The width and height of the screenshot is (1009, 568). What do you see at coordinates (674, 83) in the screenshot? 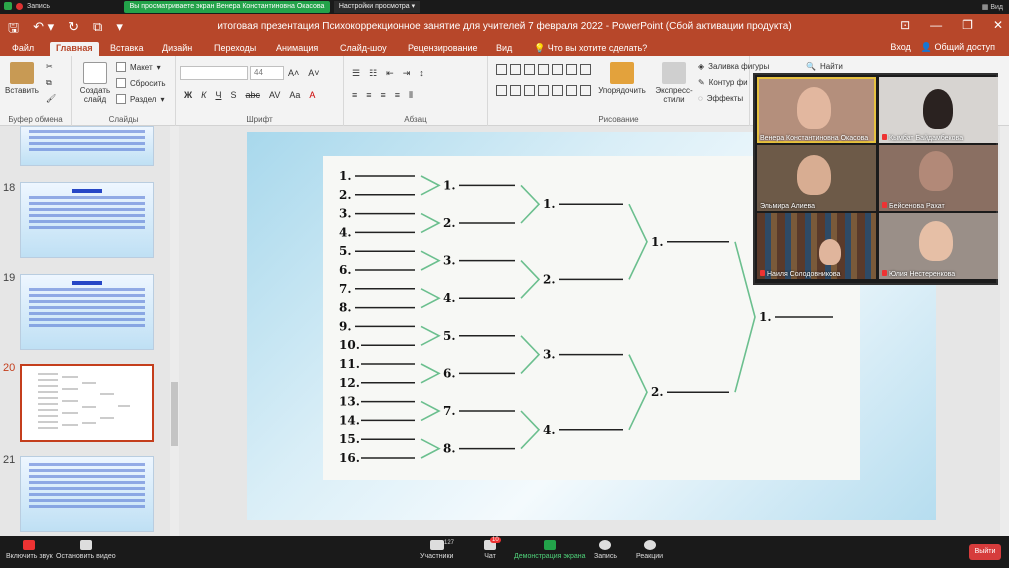
I see `quick-styles-button: Экспресс-стили` at bounding box center [674, 83].